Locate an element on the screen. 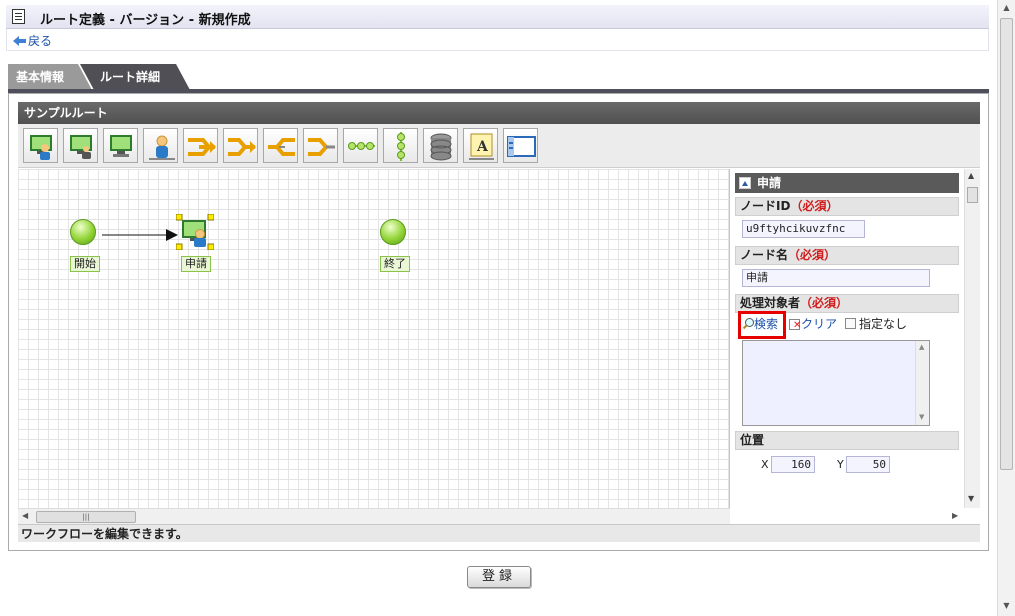 This screenshot has width=1015, height=616. database-icon is located at coordinates (440, 145).